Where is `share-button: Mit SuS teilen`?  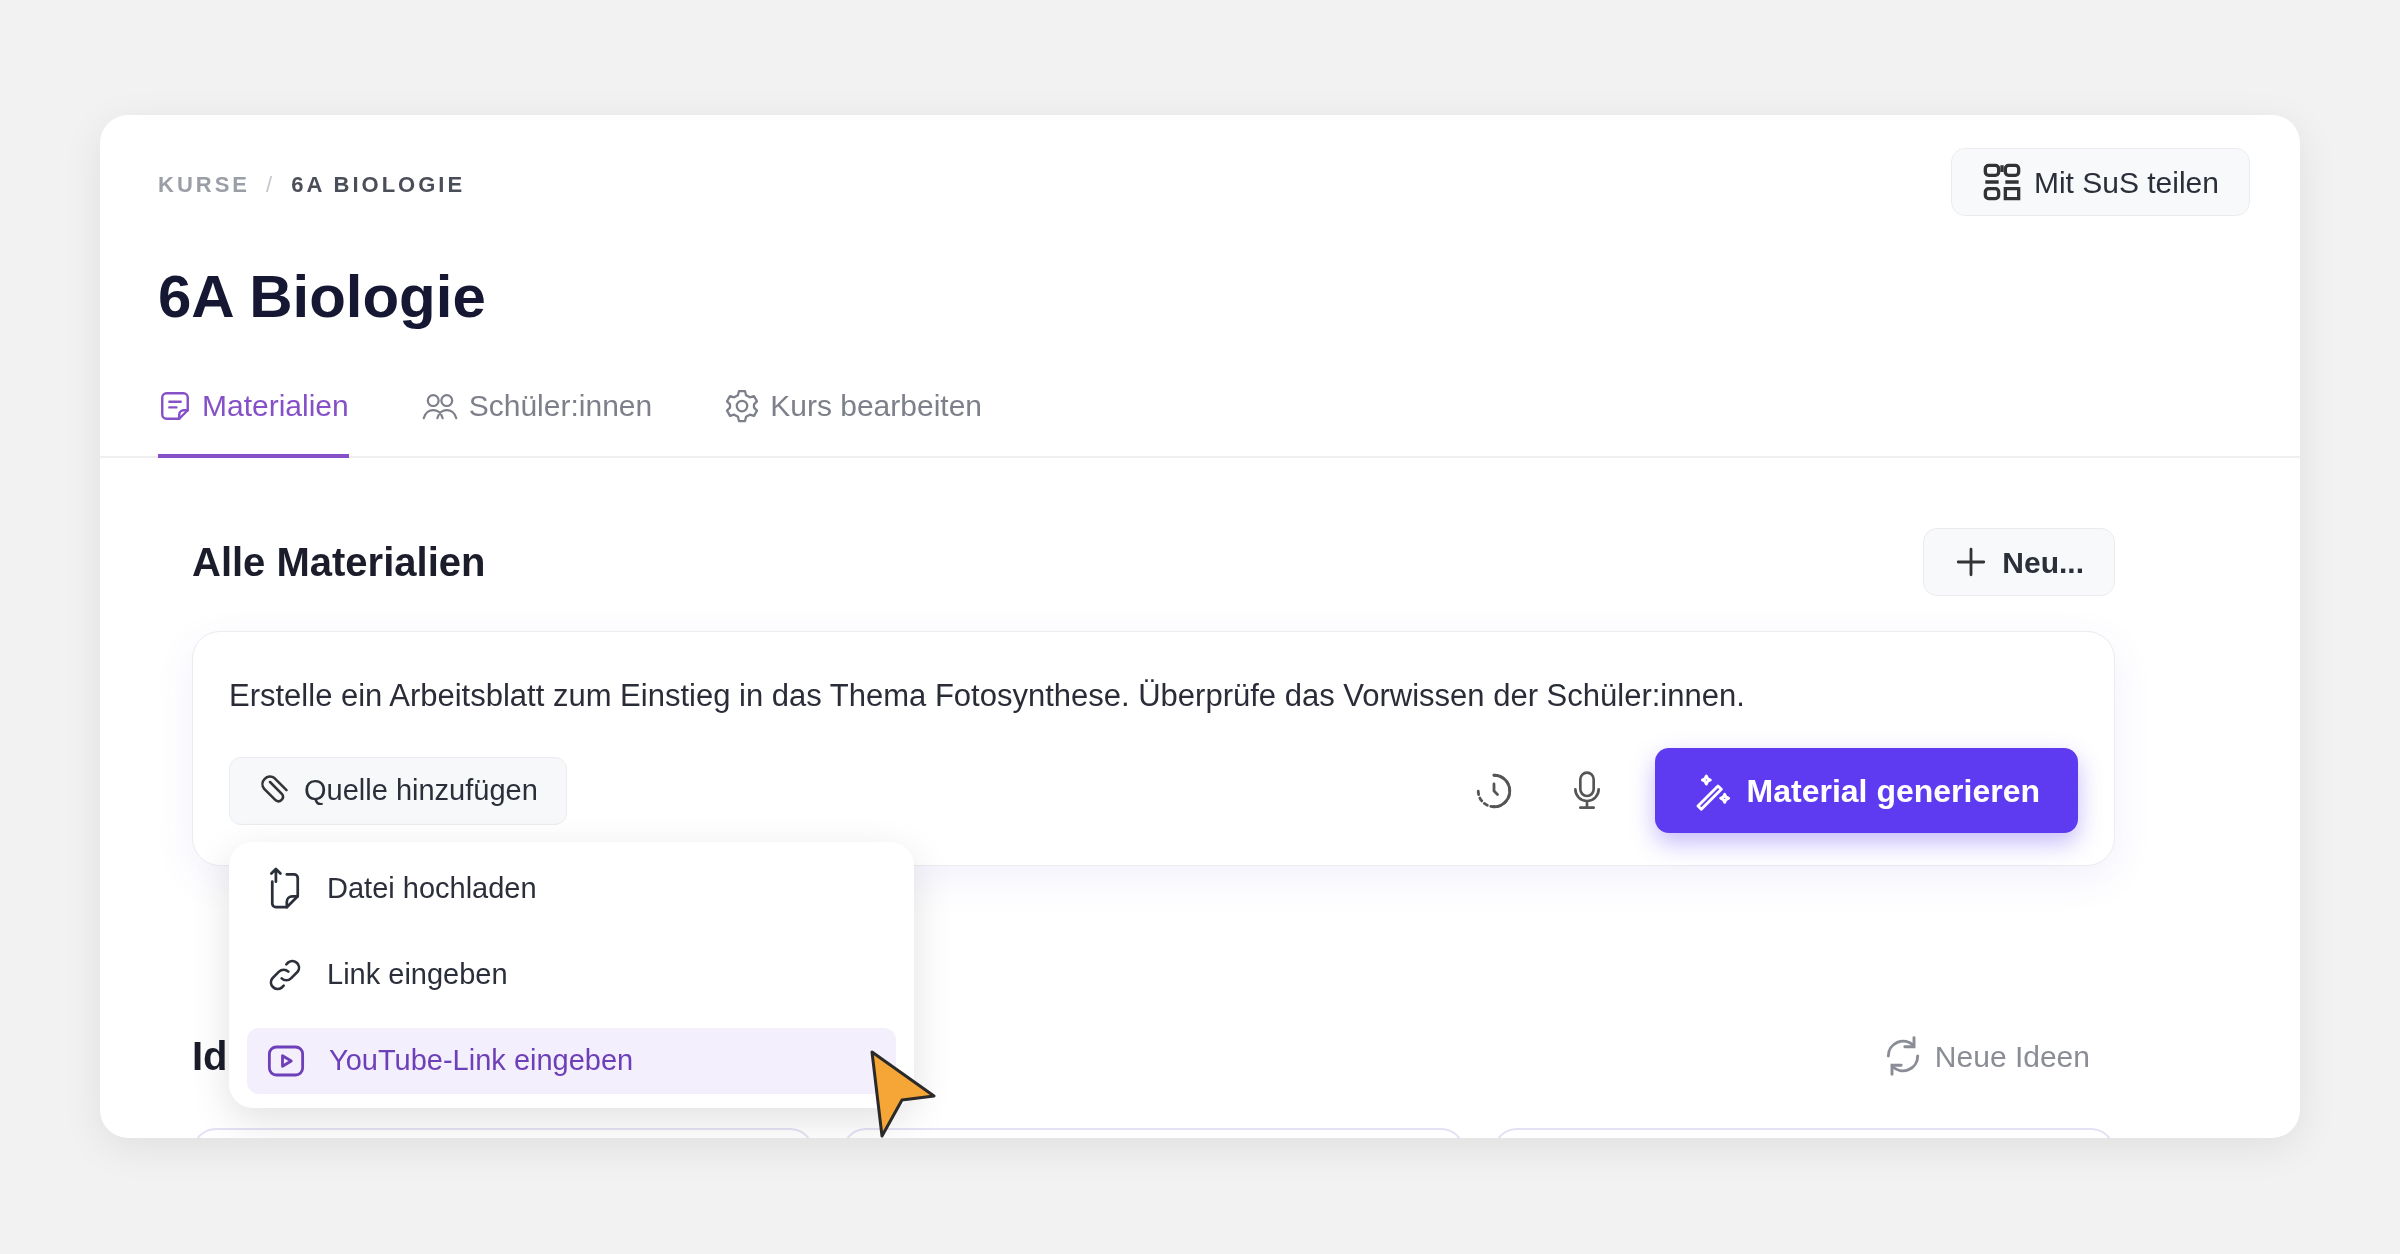 share-button: Mit SuS teilen is located at coordinates (2100, 182).